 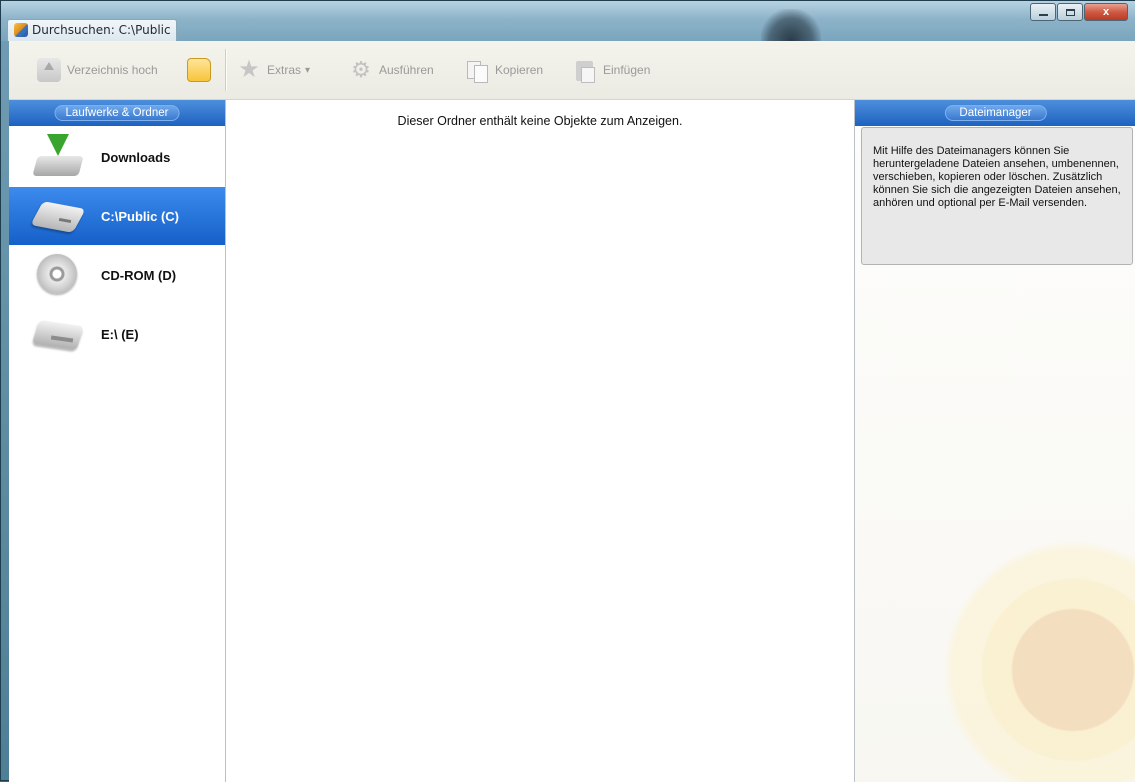 I want to click on info-panel-header: Dateimanager, so click(x=995, y=113).